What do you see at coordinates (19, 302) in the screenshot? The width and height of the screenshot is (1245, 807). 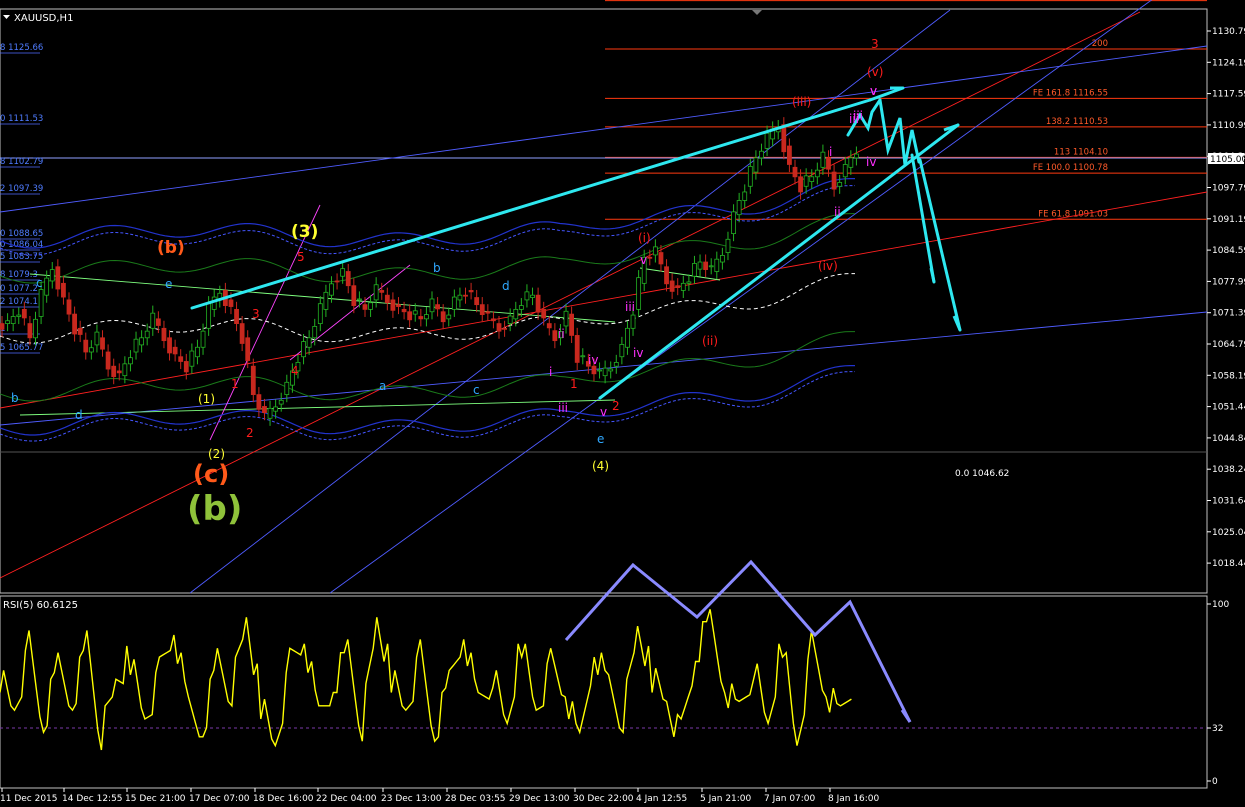 I see `fib-left-label: 2 1074.1` at bounding box center [19, 302].